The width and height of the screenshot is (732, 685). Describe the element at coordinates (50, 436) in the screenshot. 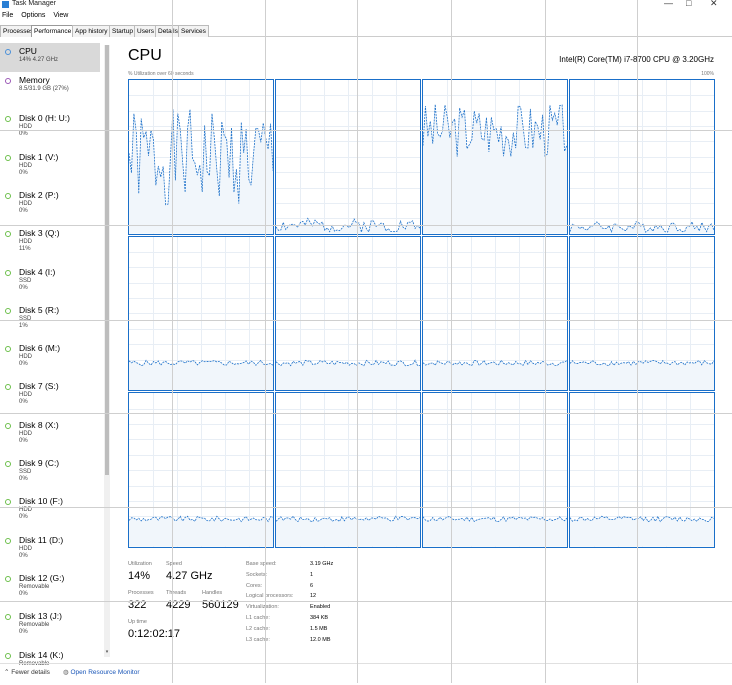

I see `sidebar-item-disk-8-x: Disk 8 (X:) HDD 0%` at that location.